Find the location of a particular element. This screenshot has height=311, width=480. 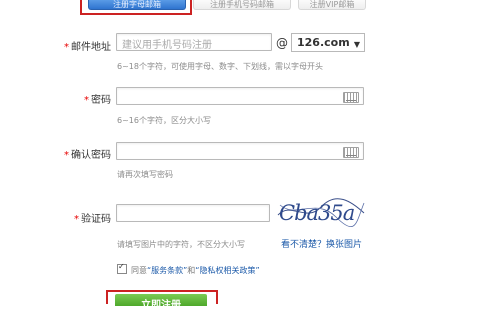

password-input is located at coordinates (240, 96).